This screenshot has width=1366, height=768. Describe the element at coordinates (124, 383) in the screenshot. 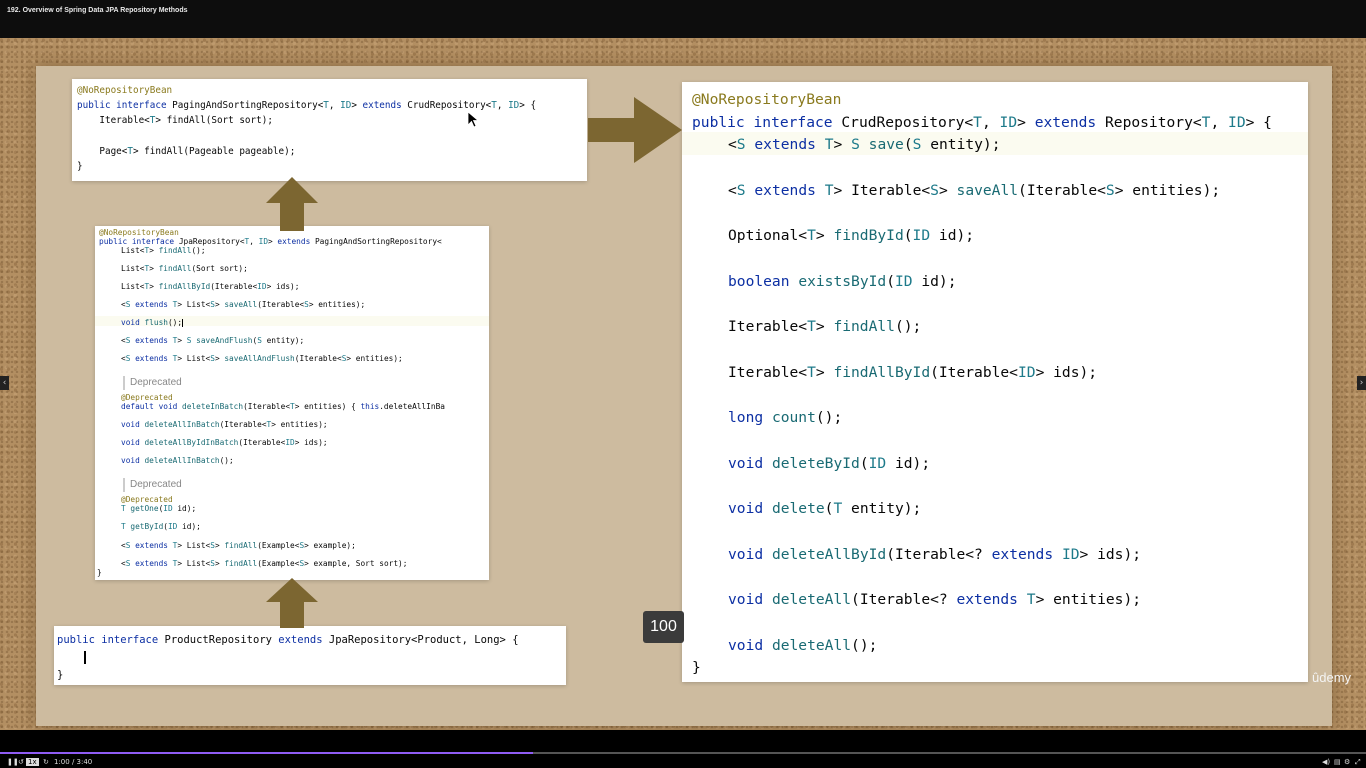

I see `deprecated-bar` at that location.